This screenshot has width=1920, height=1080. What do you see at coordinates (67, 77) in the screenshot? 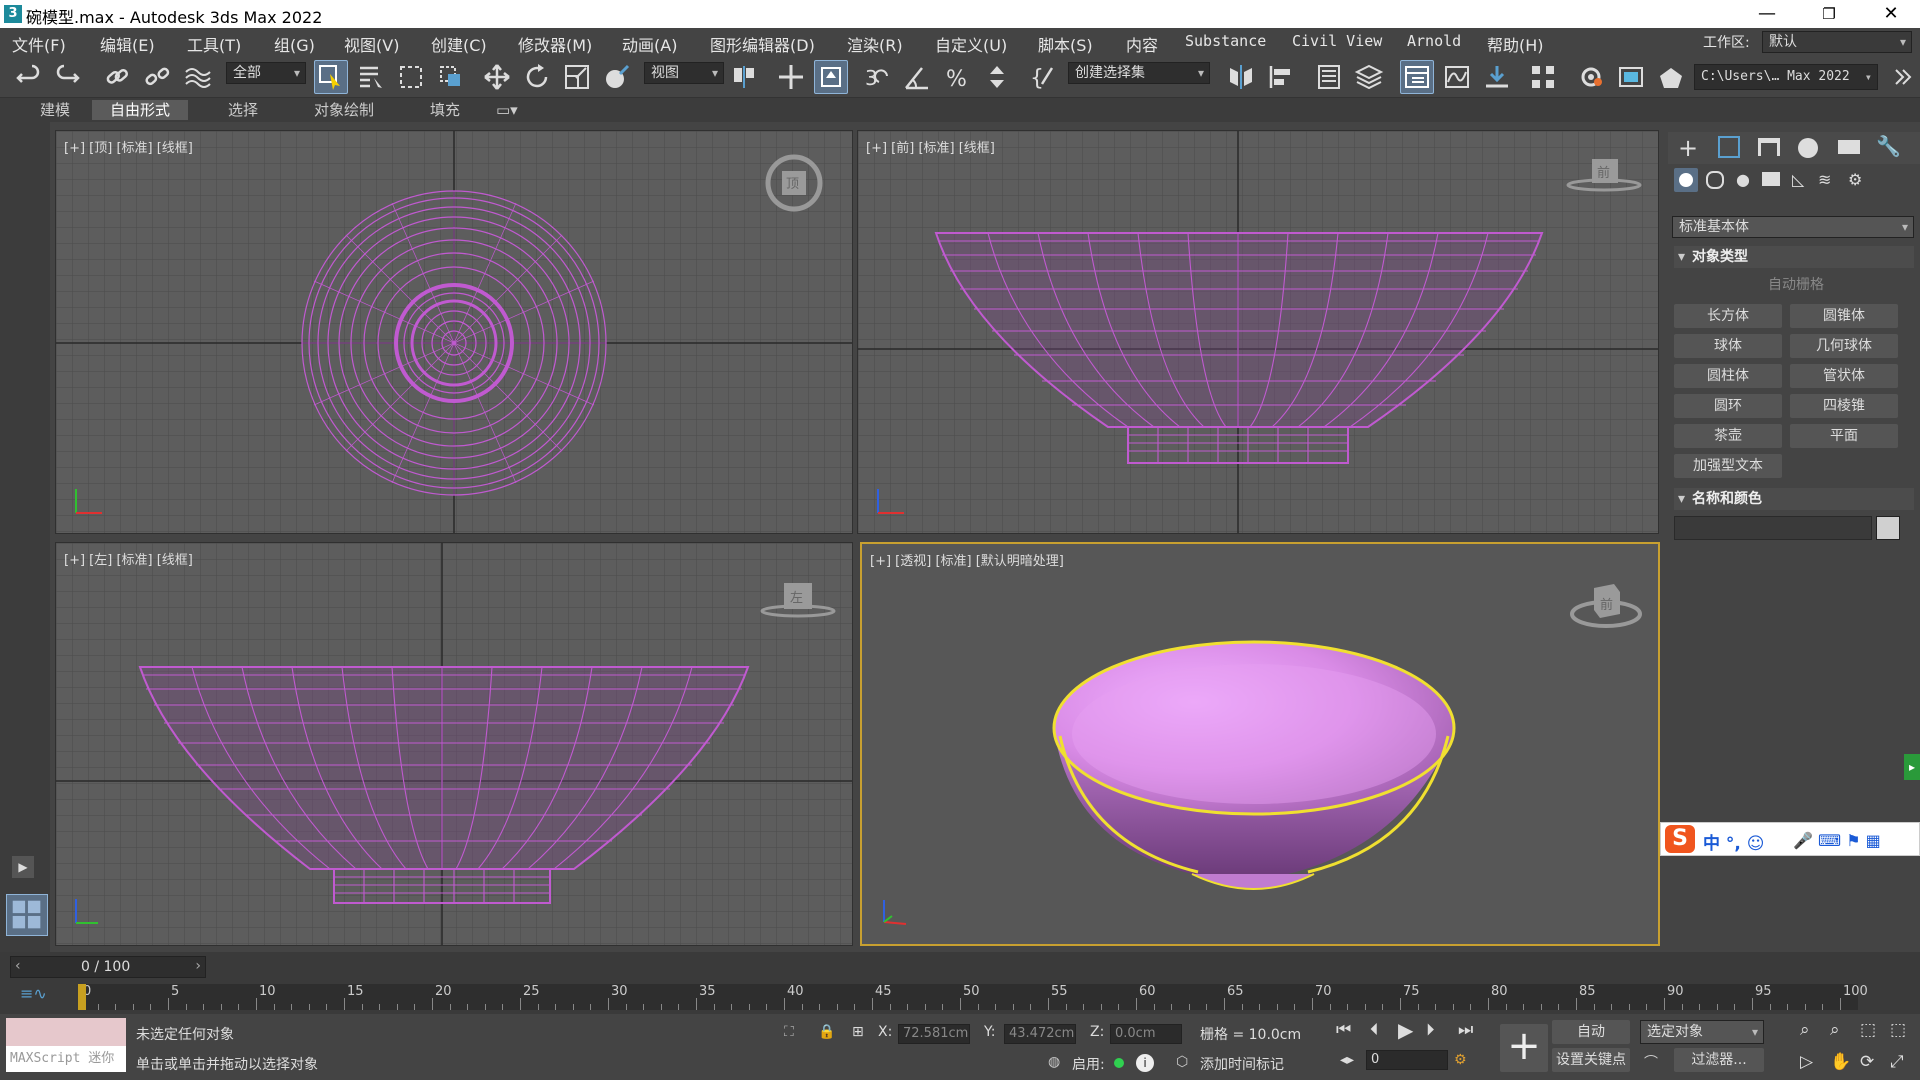
I see `redo-icon` at bounding box center [67, 77].